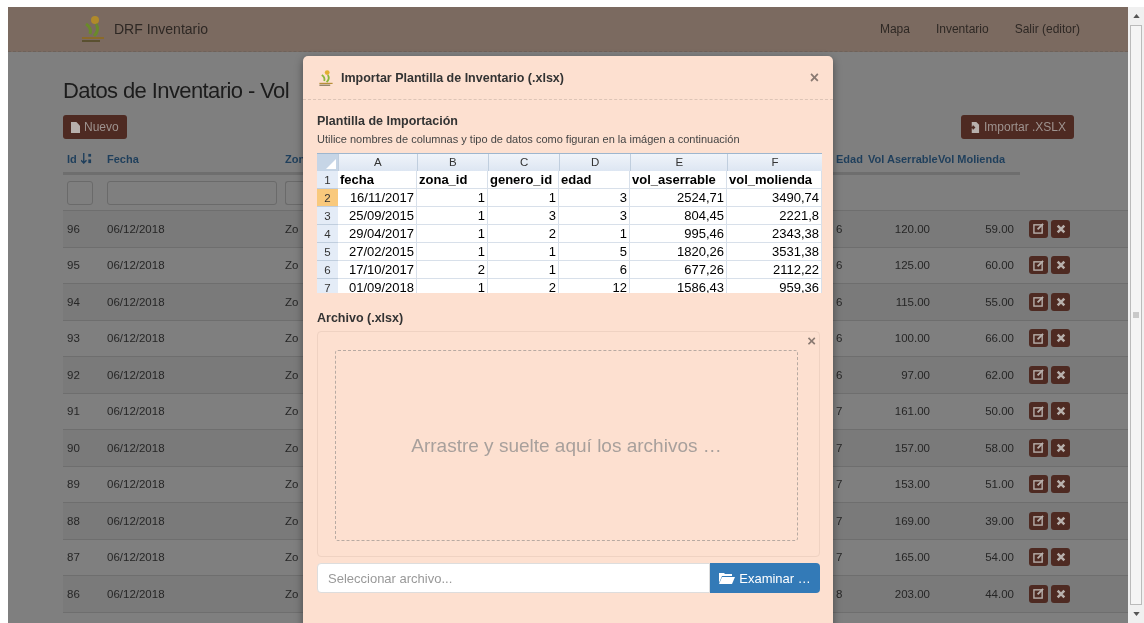  I want to click on scroll-thumb, so click(1136, 315).